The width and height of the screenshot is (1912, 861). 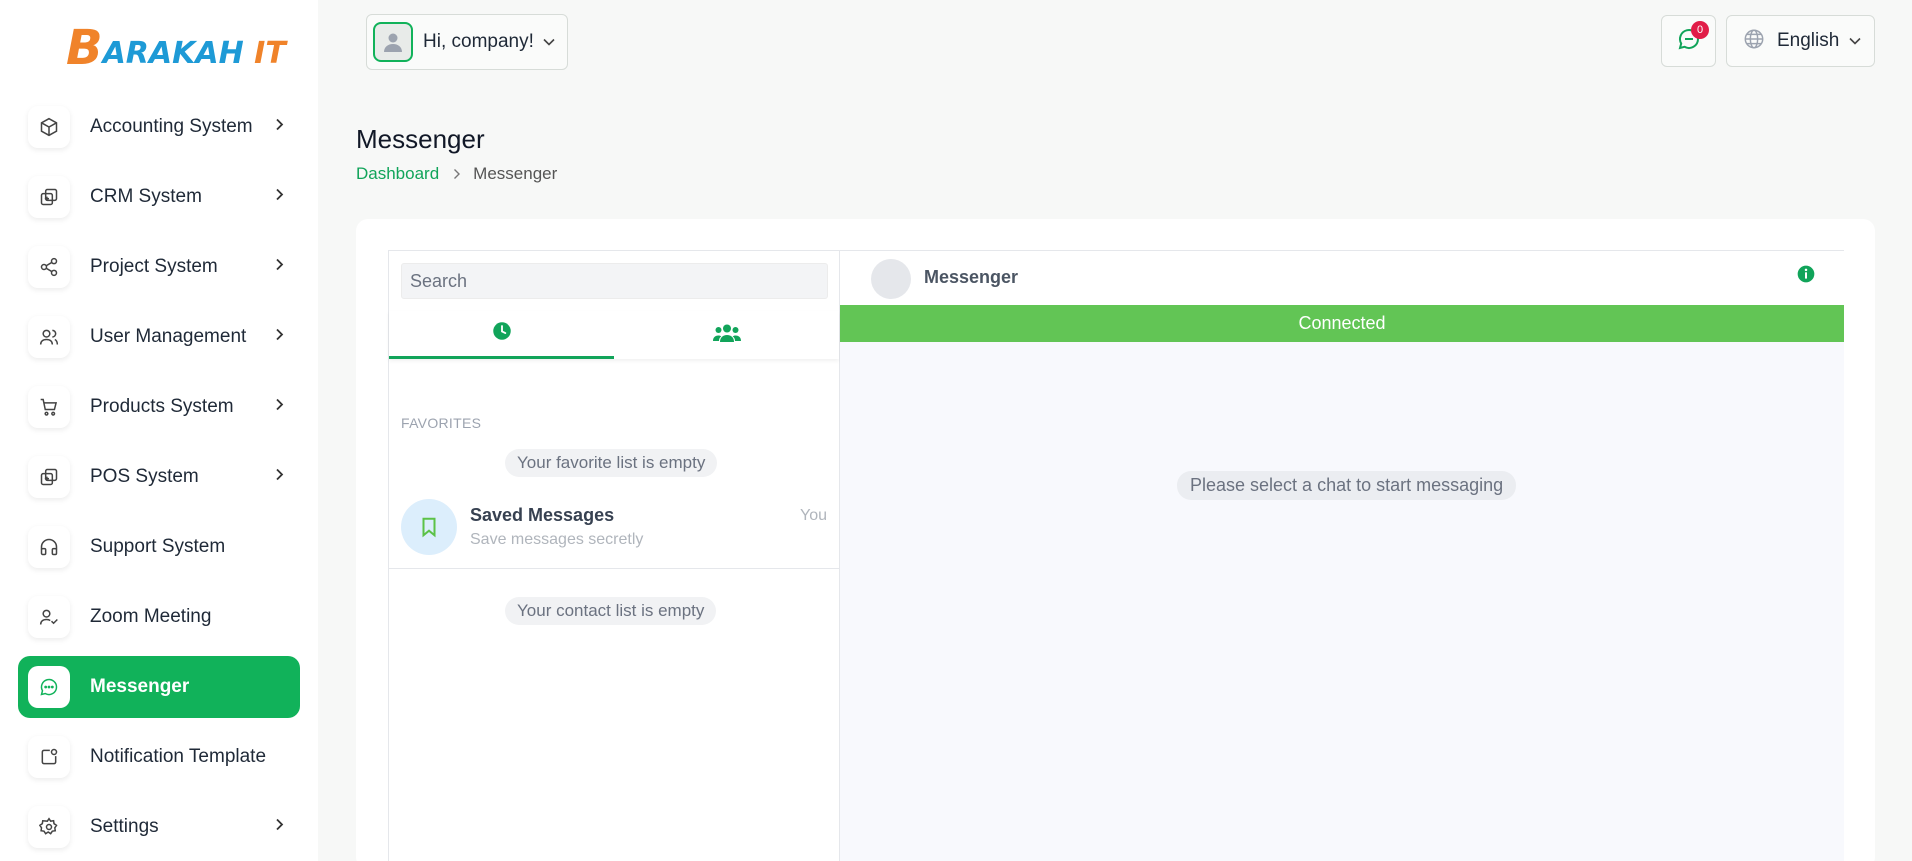 I want to click on sidebar-item-project-system: Project System, so click(x=159, y=267).